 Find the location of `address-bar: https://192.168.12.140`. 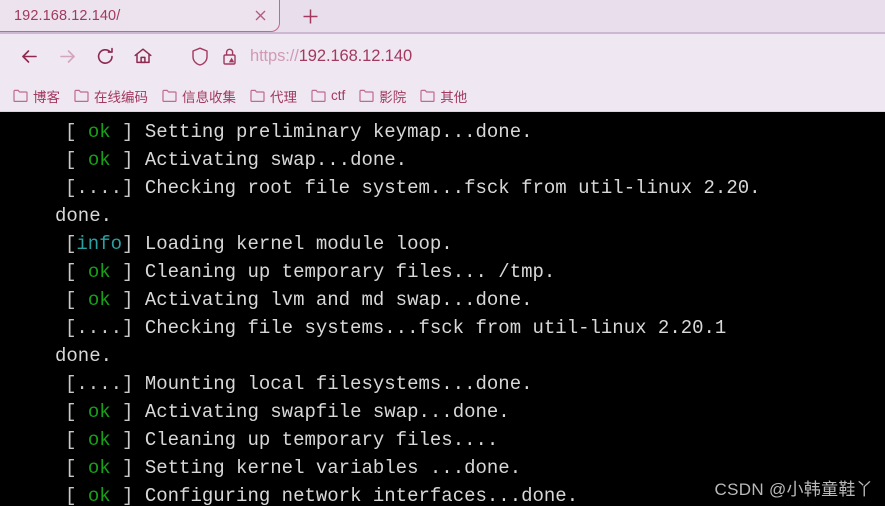

address-bar: https://192.168.12.140 is located at coordinates (529, 56).